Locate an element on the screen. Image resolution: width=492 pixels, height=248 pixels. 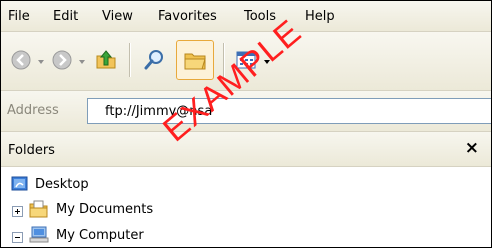
address-label: Address is located at coordinates (33, 110).